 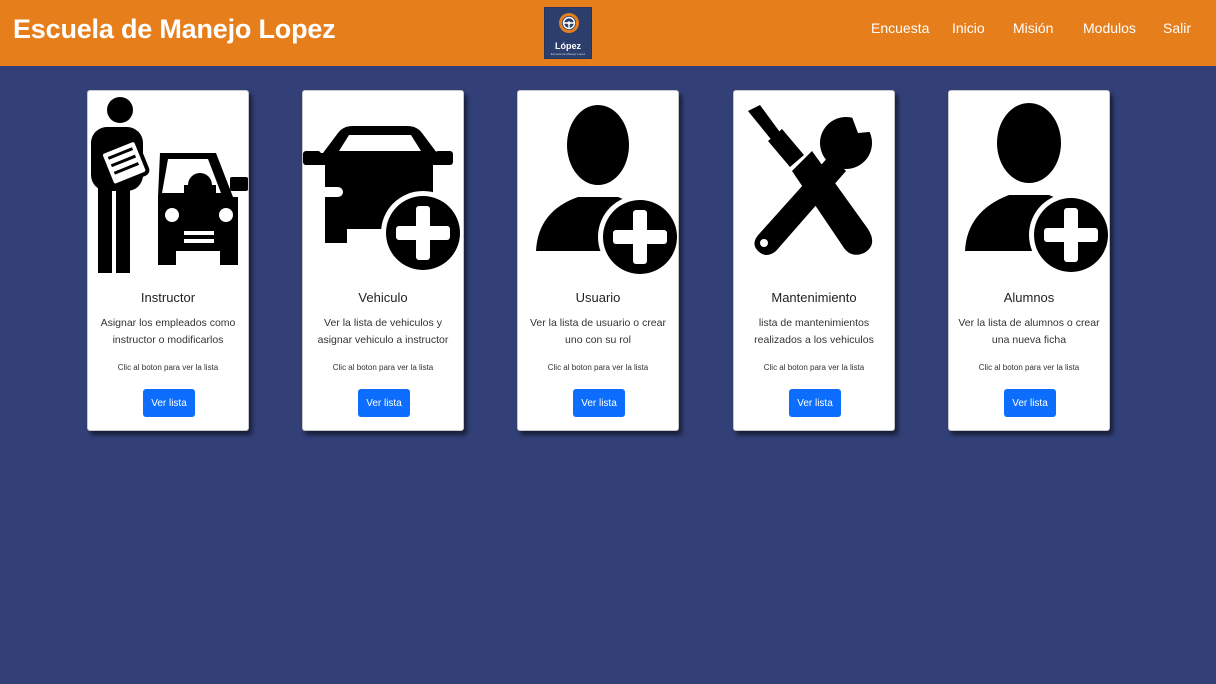 I want to click on school-logo: López Escuela de Manejo Lopez, so click(x=568, y=33).